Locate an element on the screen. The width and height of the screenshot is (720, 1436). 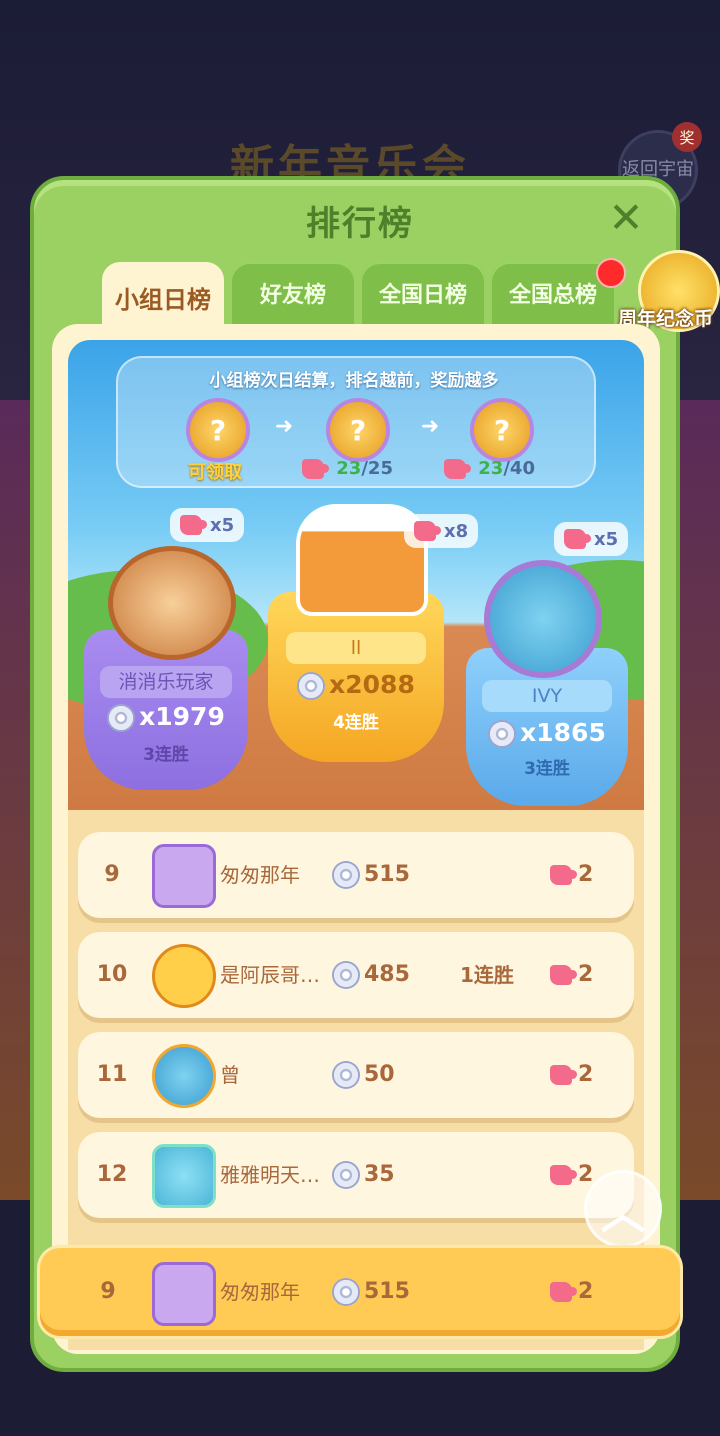
table-row: 11 曾 50 2 is located at coordinates (356, 1075).